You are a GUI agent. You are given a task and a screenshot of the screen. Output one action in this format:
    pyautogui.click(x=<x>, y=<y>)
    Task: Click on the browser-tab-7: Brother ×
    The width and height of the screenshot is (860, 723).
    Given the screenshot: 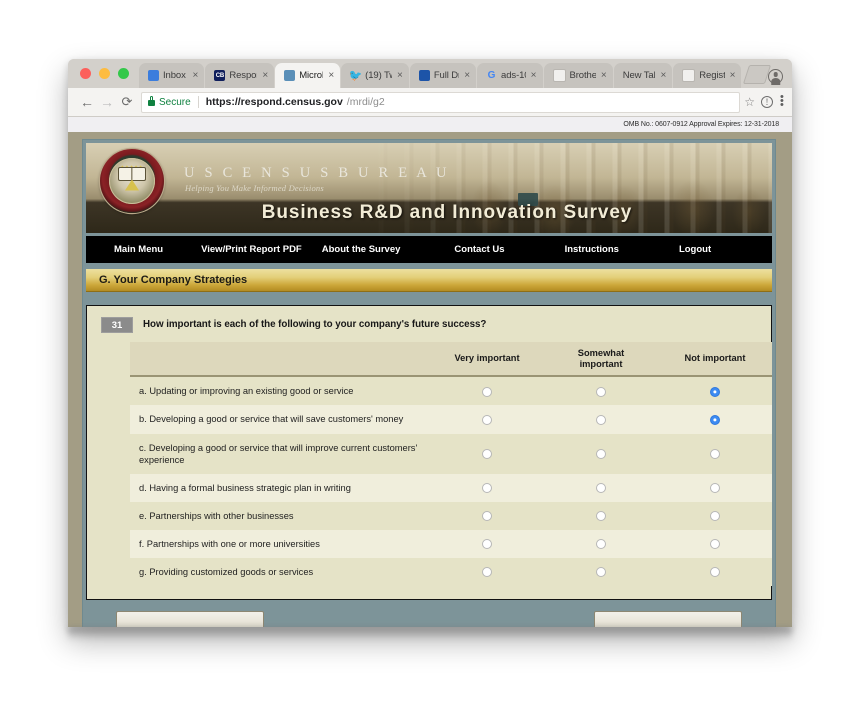 What is the action you would take?
    pyautogui.click(x=578, y=75)
    